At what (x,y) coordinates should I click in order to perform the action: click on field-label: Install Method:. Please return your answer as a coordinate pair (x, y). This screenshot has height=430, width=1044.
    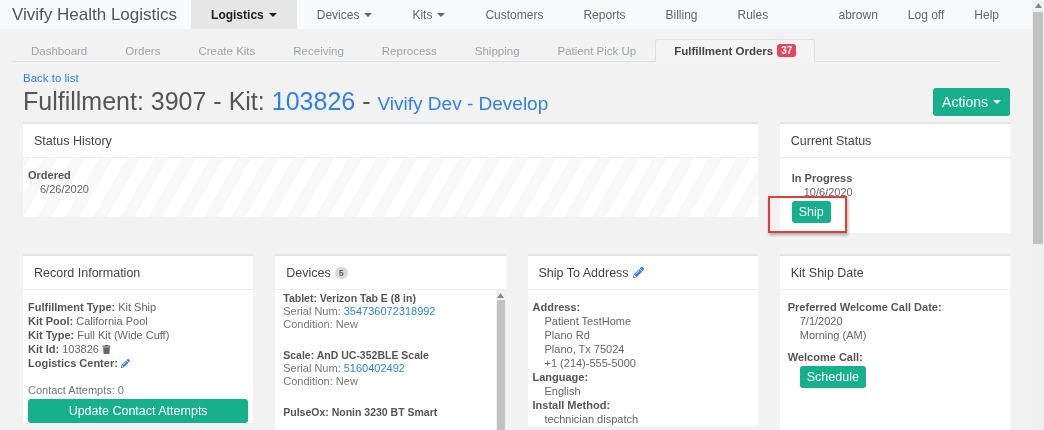
    Looking at the image, I should click on (572, 405).